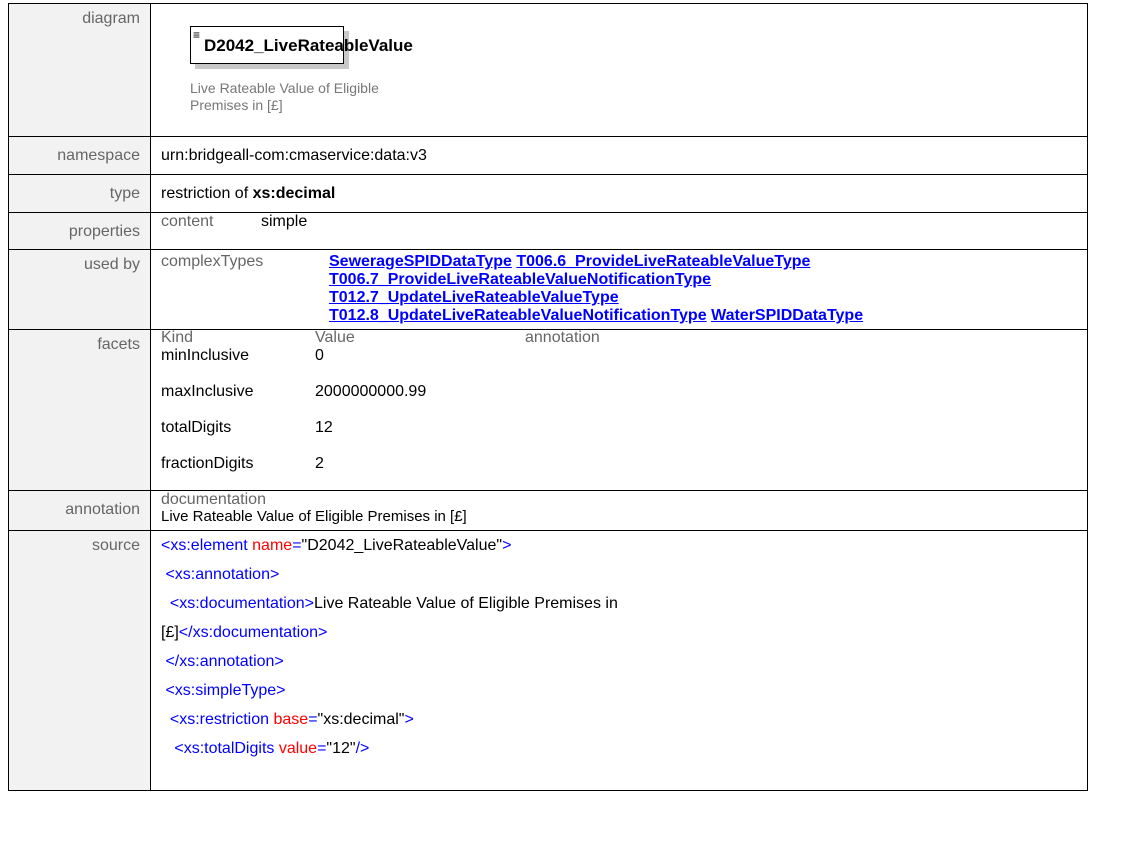  I want to click on facet-kind: minInclusive, so click(205, 355).